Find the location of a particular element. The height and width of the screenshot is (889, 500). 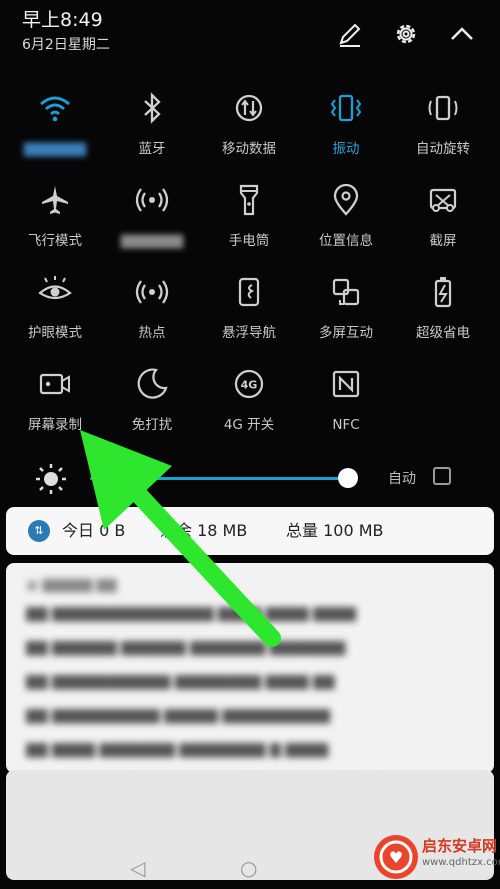

airplane-icon is located at coordinates (55, 200).